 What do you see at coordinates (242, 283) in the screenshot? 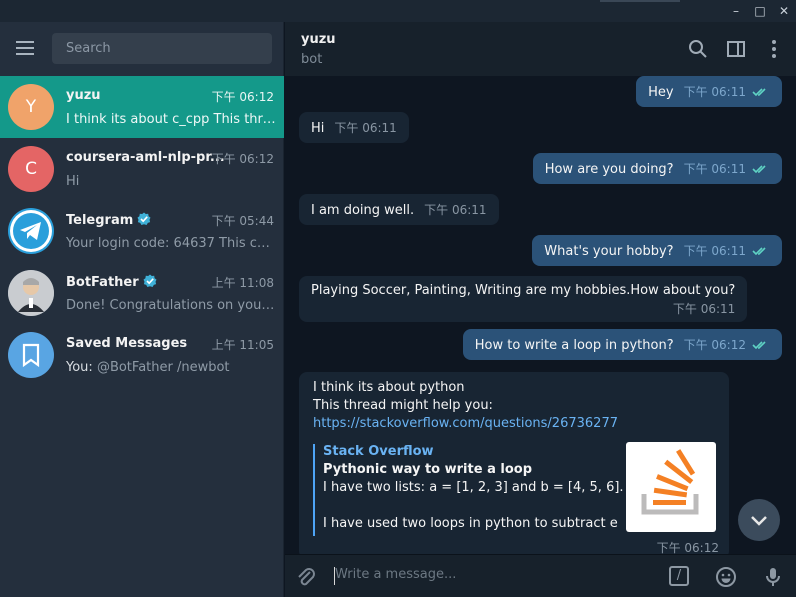
I see `chat-time: 上午 11:08` at bounding box center [242, 283].